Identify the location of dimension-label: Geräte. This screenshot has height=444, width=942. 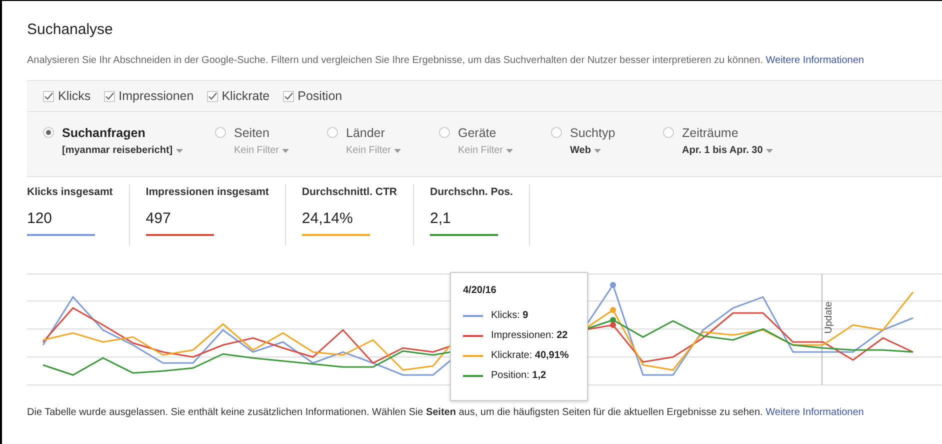
(486, 133).